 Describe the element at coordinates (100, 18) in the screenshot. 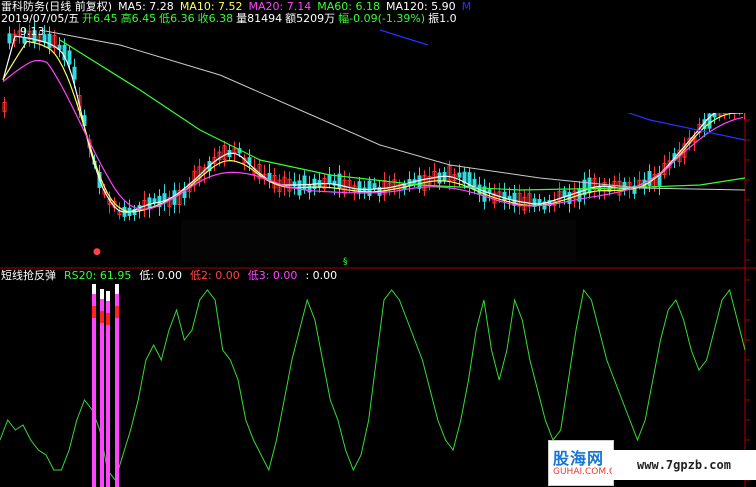

I see `quote-open: 开6.45` at that location.